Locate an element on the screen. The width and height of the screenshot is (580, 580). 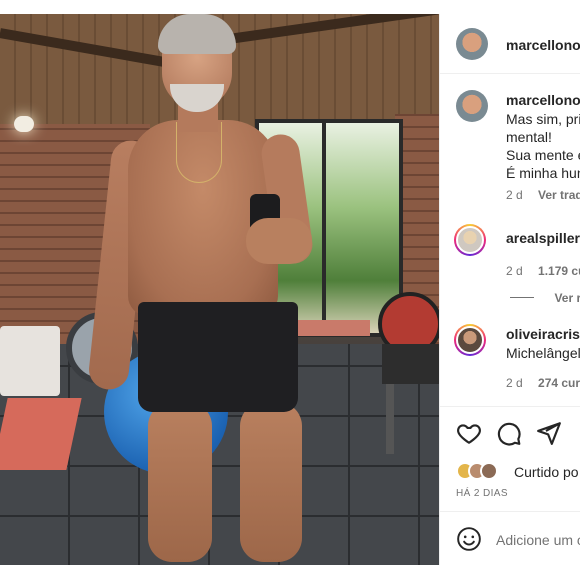
caption-username: marcellonov is located at coordinates (543, 100).